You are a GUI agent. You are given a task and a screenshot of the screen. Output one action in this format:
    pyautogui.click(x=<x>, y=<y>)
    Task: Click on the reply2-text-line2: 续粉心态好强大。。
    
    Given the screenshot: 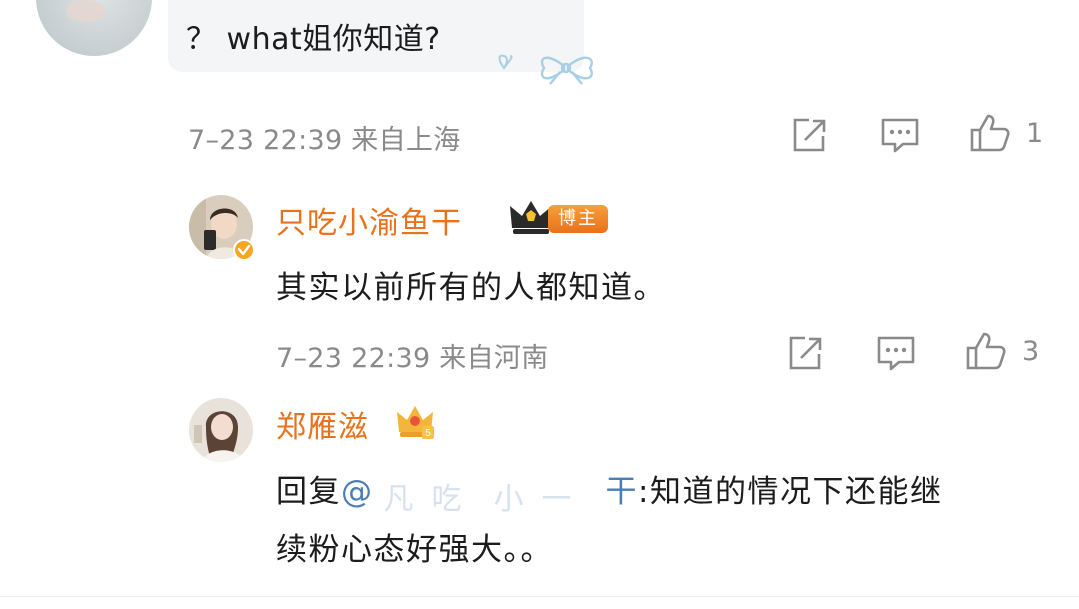 What is the action you would take?
    pyautogui.click(x=414, y=550)
    